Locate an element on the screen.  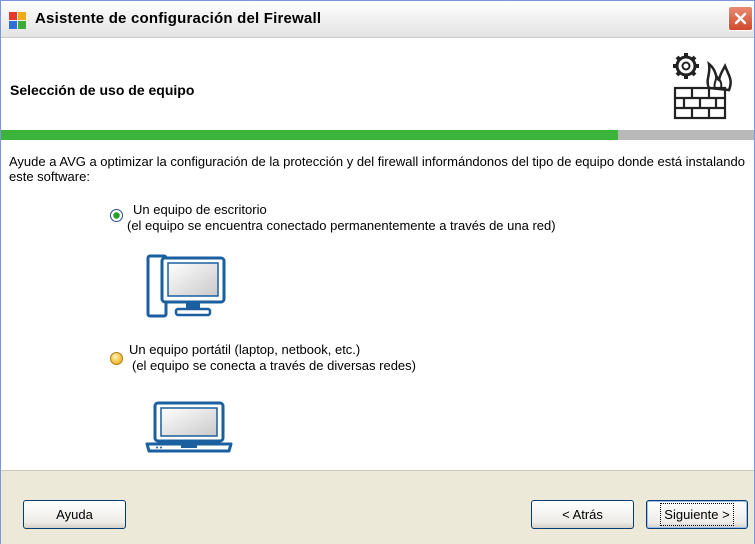
back-button: < Atrás is located at coordinates (582, 514).